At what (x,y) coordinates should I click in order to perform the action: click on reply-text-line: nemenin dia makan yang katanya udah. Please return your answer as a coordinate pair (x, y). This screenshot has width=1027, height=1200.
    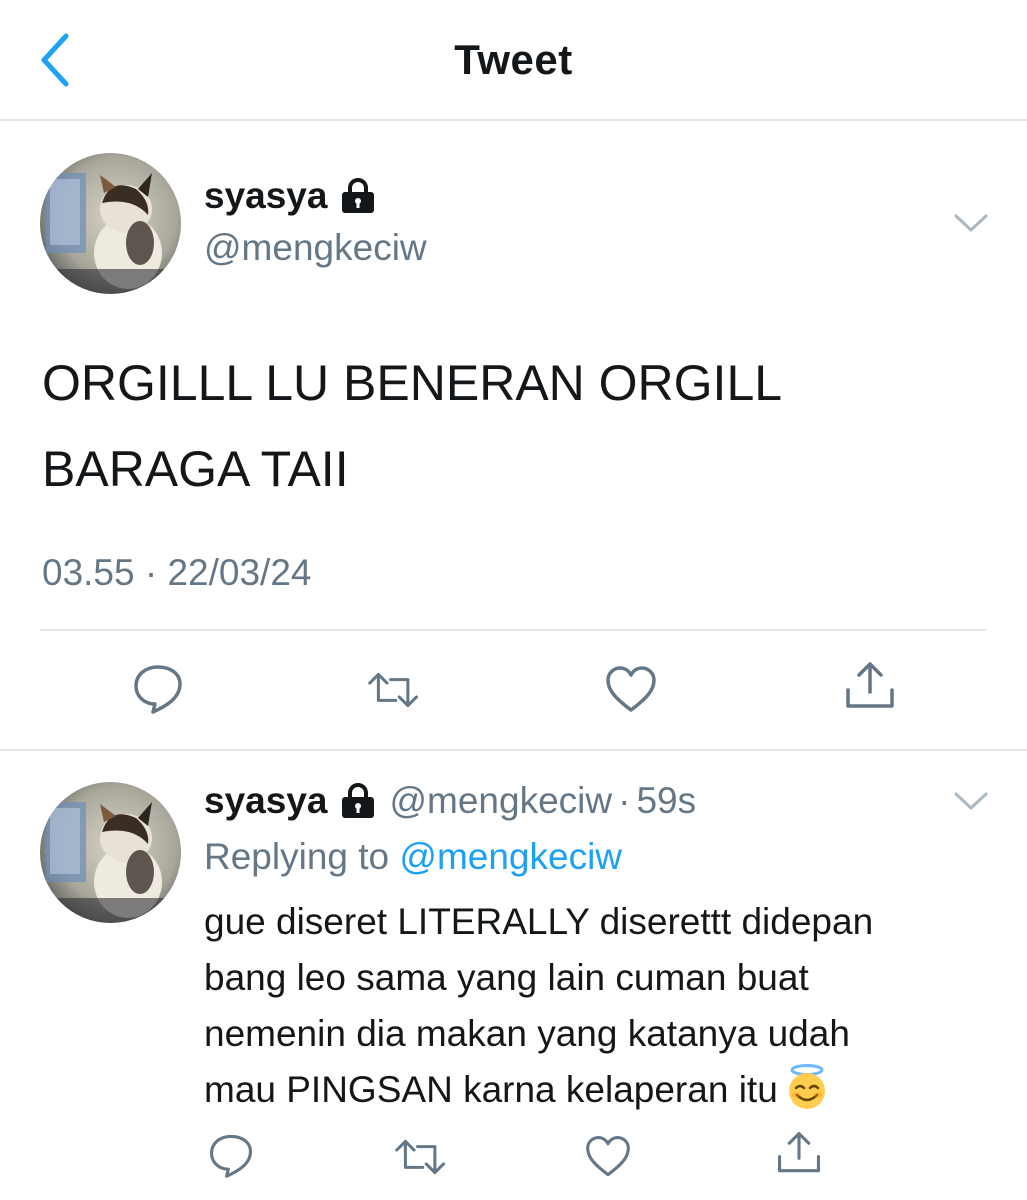
    Looking at the image, I should click on (527, 1033).